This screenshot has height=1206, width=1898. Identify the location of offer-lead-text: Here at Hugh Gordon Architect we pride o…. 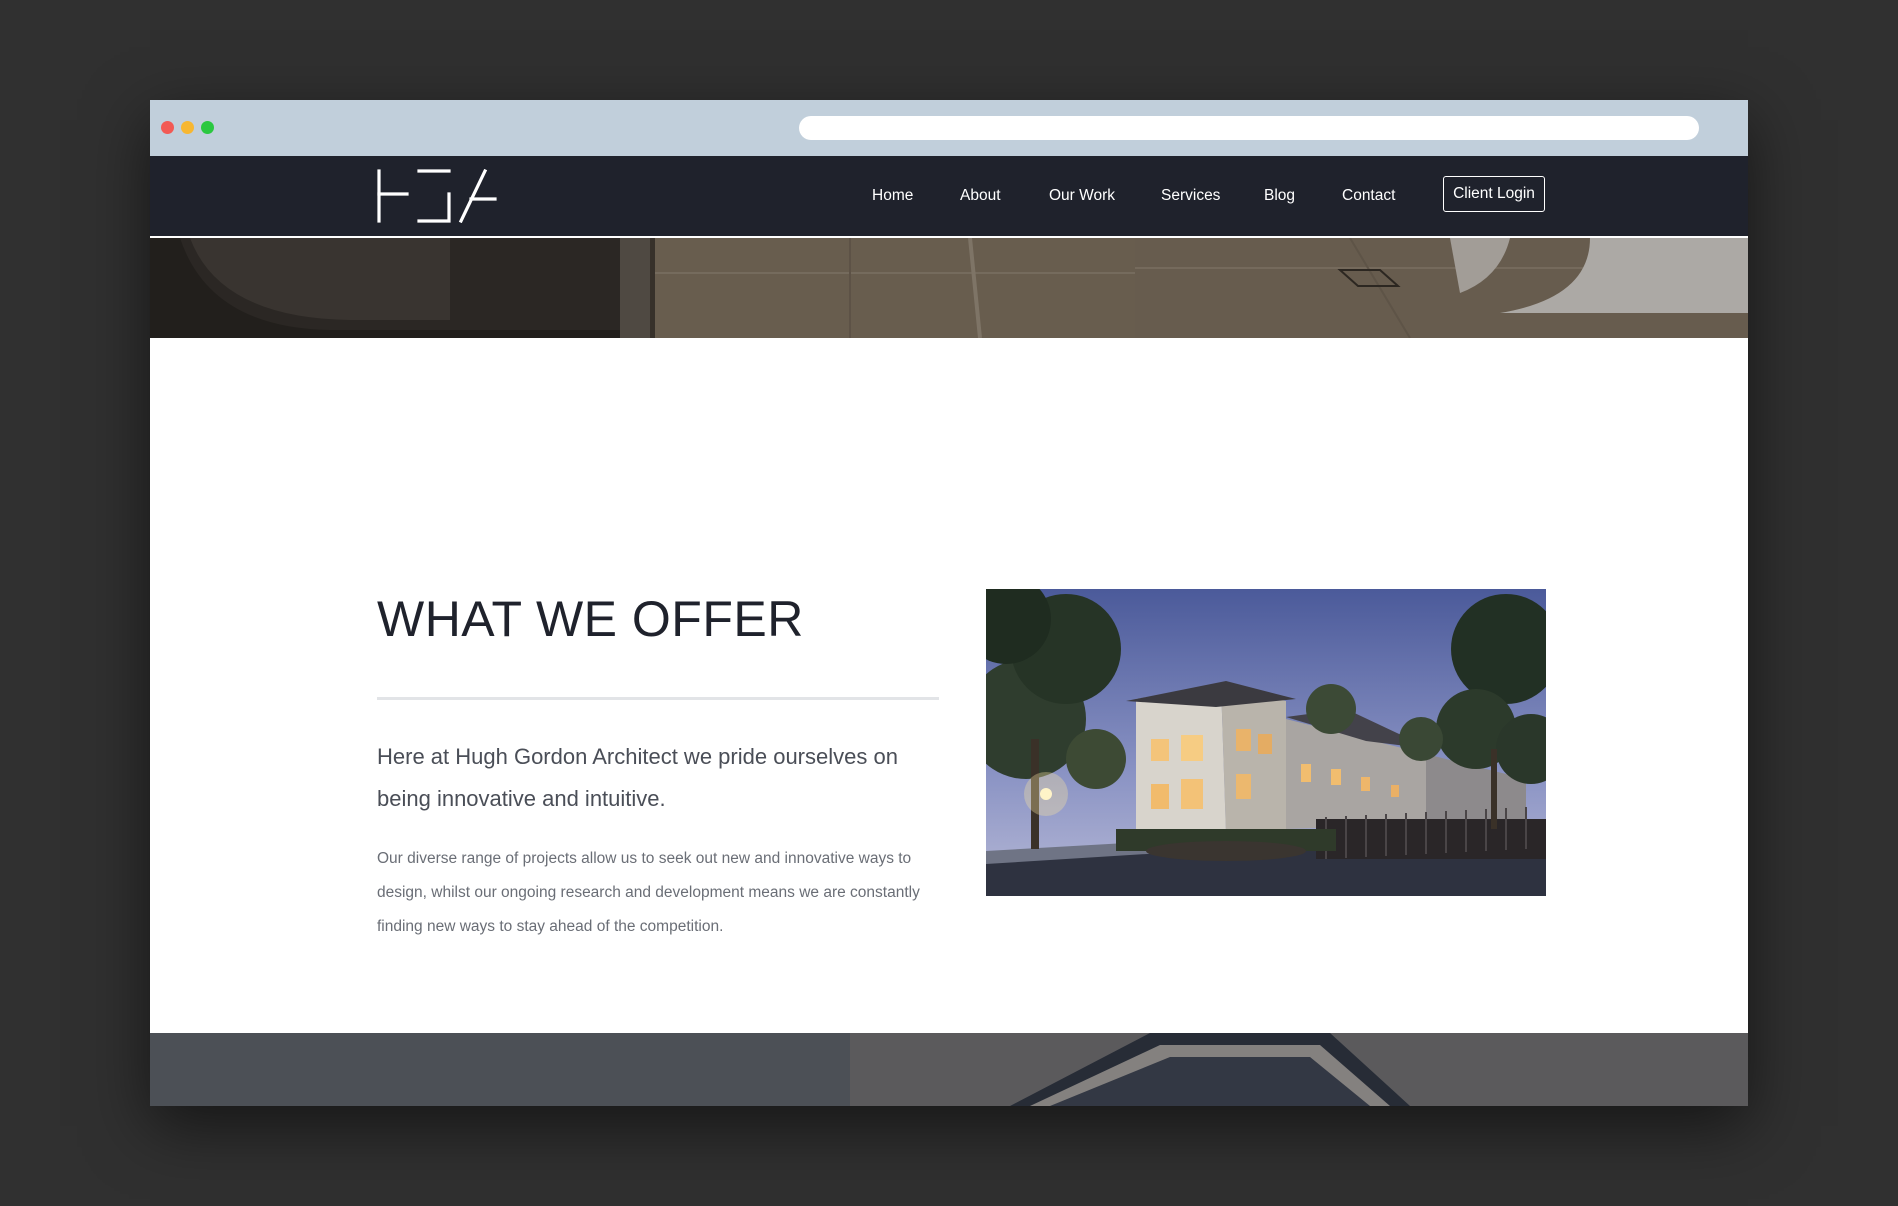
(637, 777).